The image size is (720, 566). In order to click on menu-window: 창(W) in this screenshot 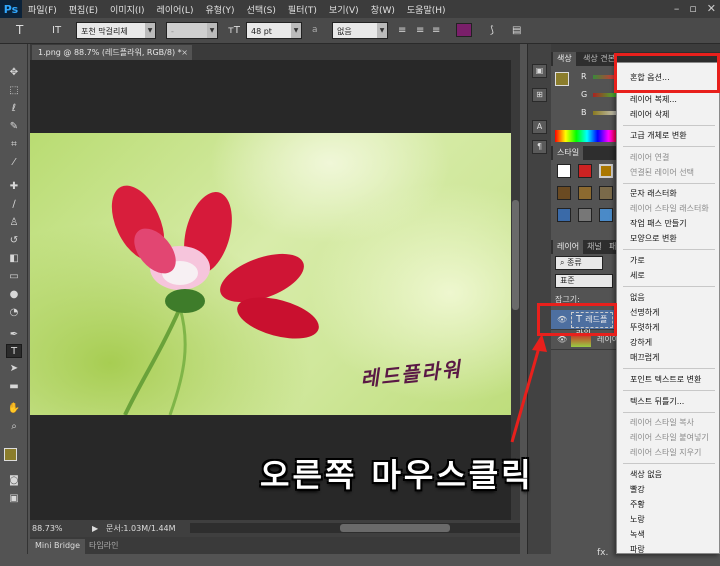, I will do `click(383, 9)`.